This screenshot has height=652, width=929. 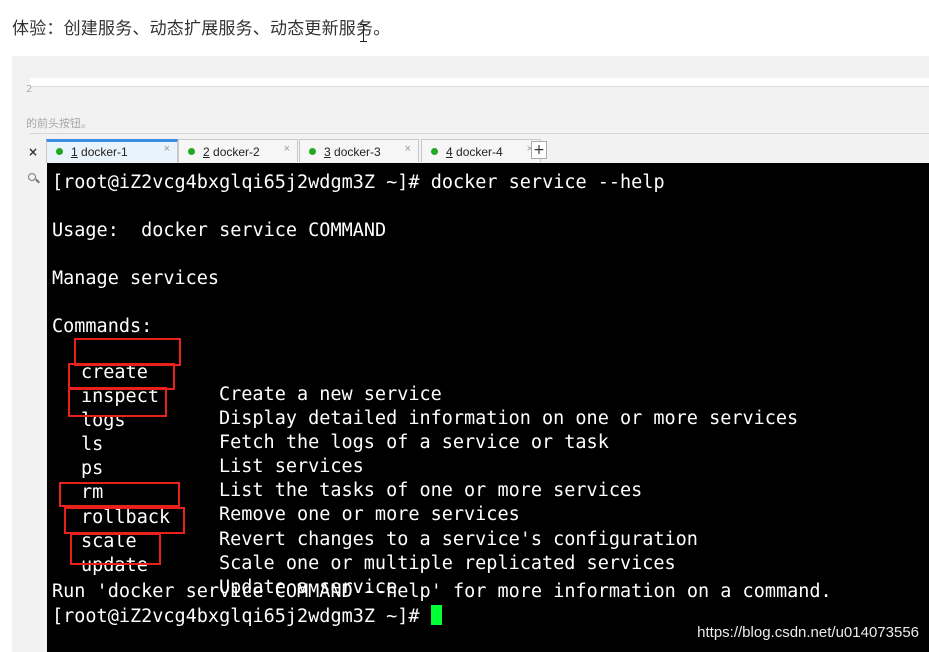 What do you see at coordinates (414, 442) in the screenshot?
I see `command-desc: Fetch the logs of a service or task` at bounding box center [414, 442].